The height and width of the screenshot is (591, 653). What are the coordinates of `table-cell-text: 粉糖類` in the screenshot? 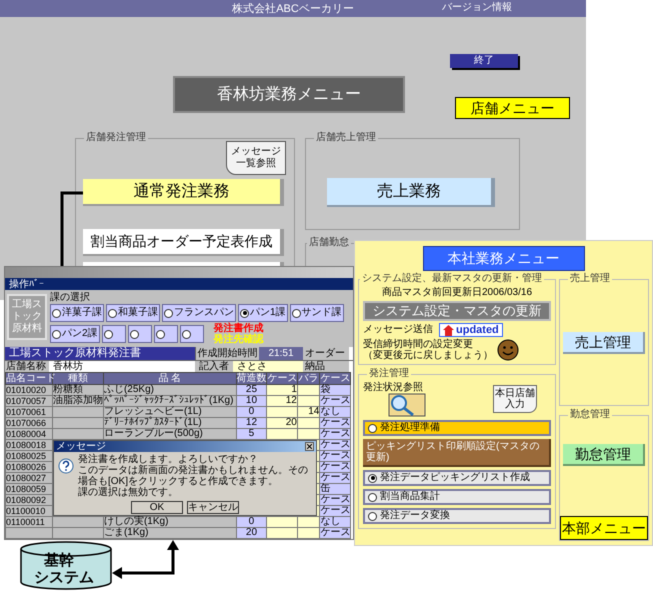 It's located at (67, 390).